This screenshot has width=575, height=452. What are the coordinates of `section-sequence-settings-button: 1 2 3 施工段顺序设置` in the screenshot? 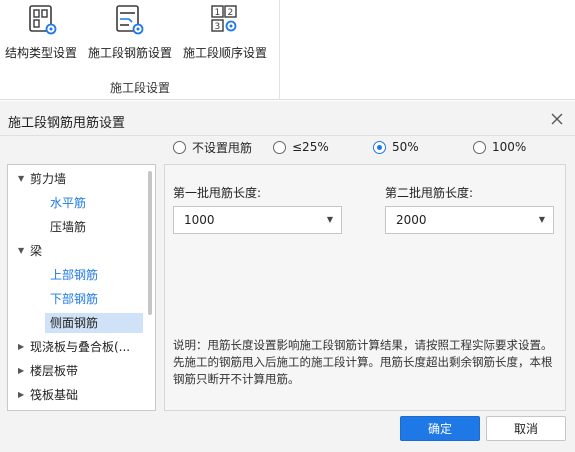 It's located at (225, 33).